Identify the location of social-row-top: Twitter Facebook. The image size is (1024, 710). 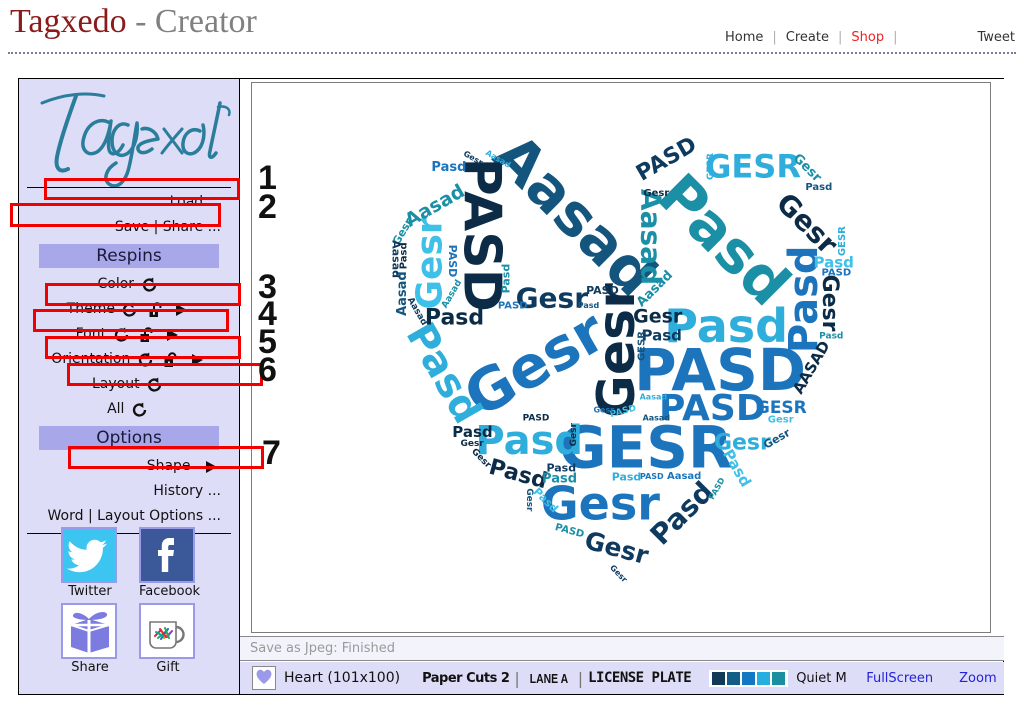
(129, 563).